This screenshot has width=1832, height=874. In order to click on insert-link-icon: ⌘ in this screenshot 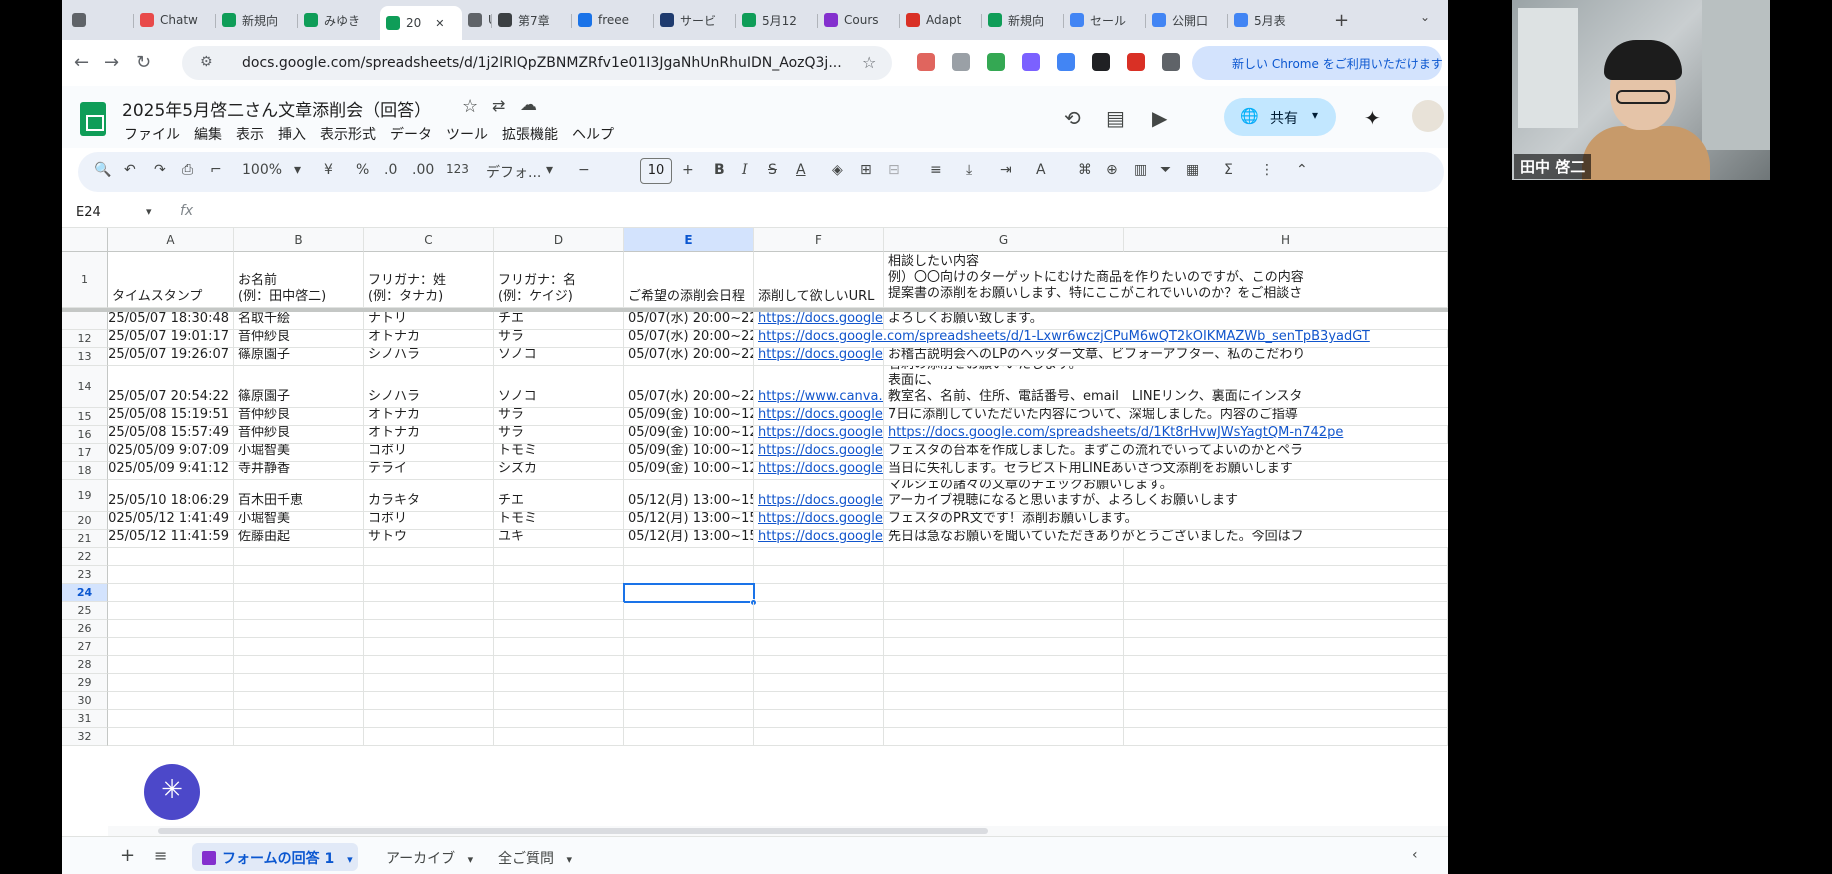, I will do `click(1085, 170)`.